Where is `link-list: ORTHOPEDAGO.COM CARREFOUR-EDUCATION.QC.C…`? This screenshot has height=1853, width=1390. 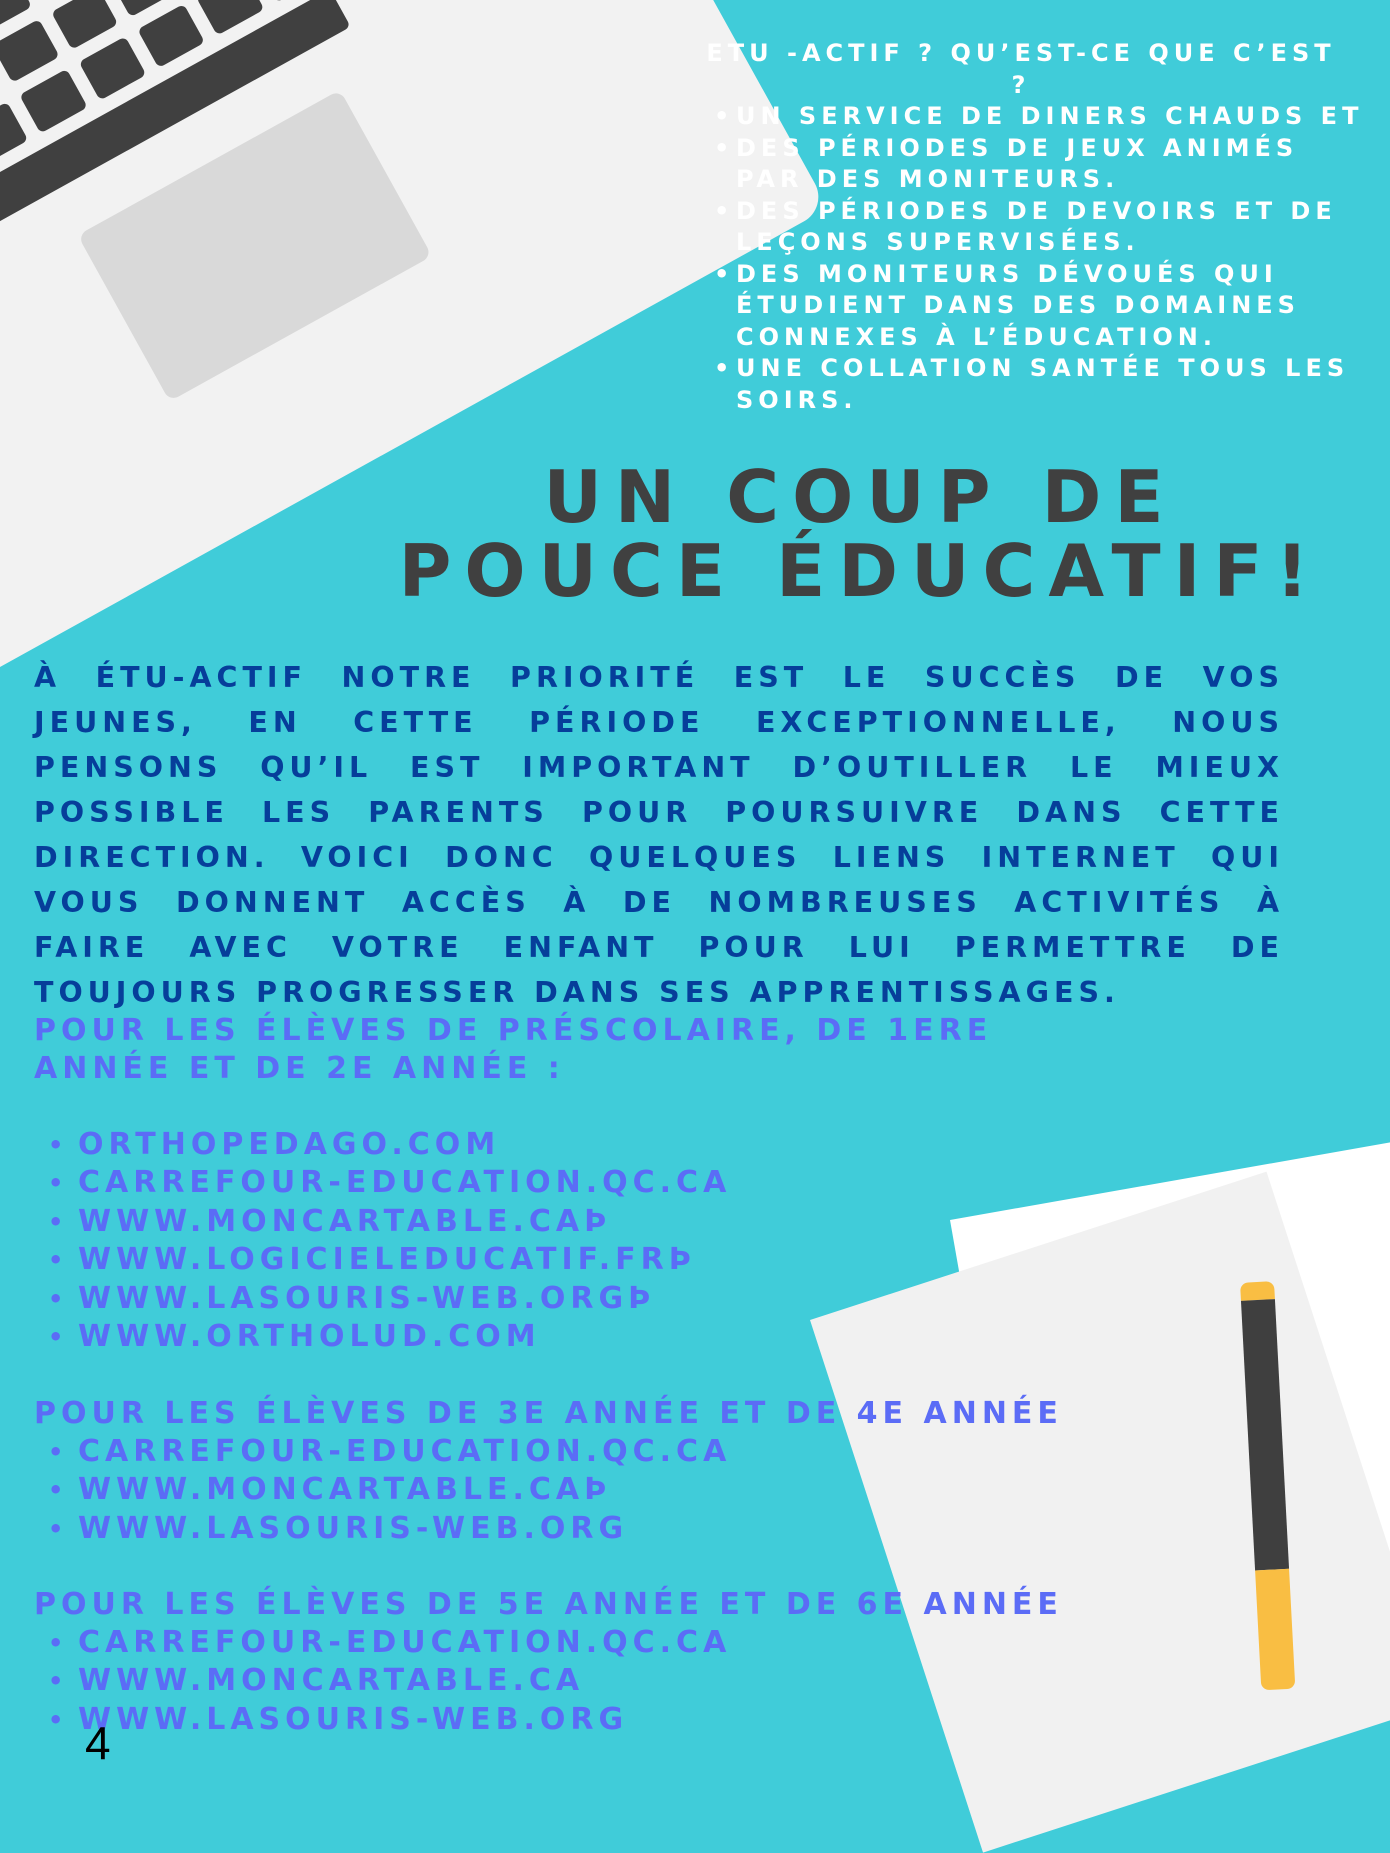 link-list: ORTHOPEDAGO.COM CARREFOUR-EDUCATION.QC.C… is located at coordinates (574, 1241).